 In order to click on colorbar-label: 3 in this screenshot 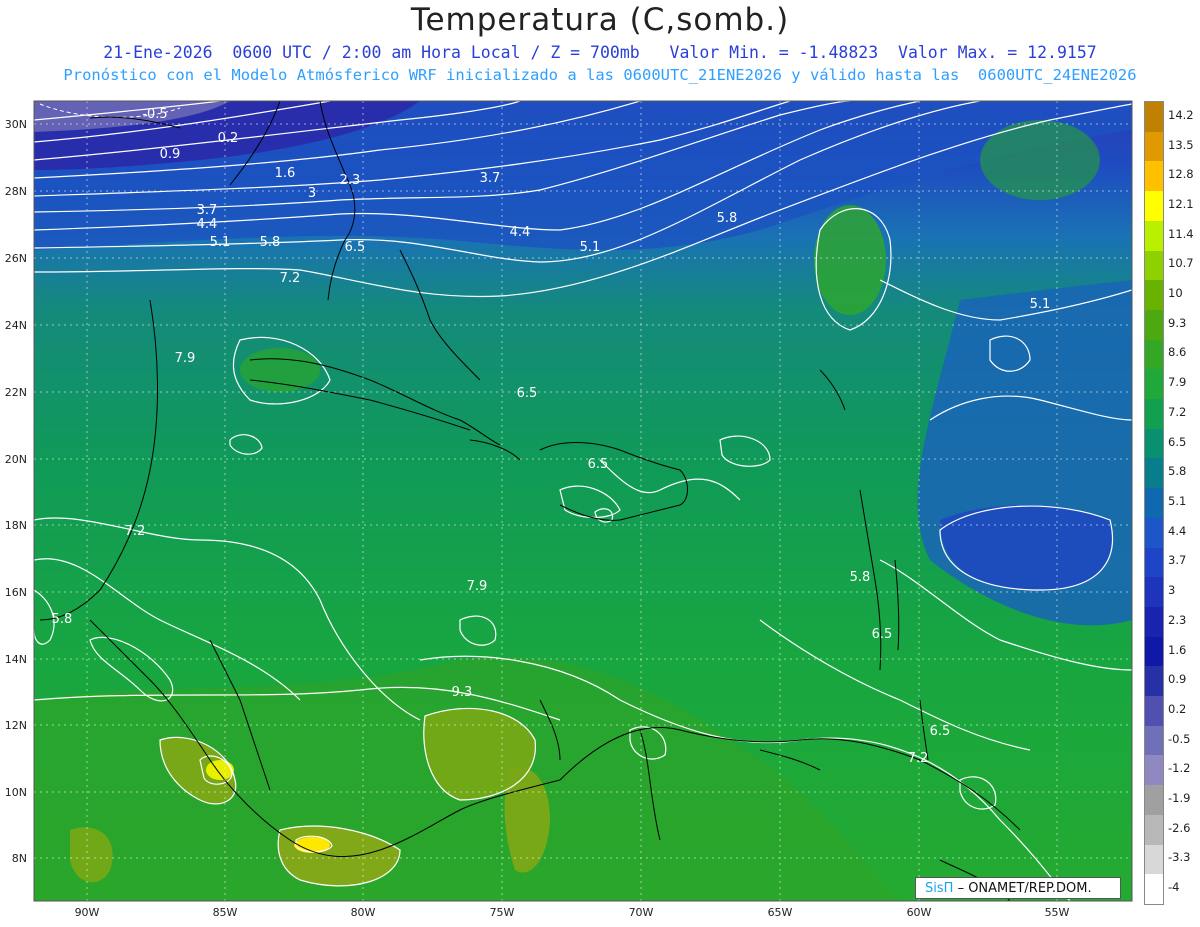, I will do `click(1172, 590)`.